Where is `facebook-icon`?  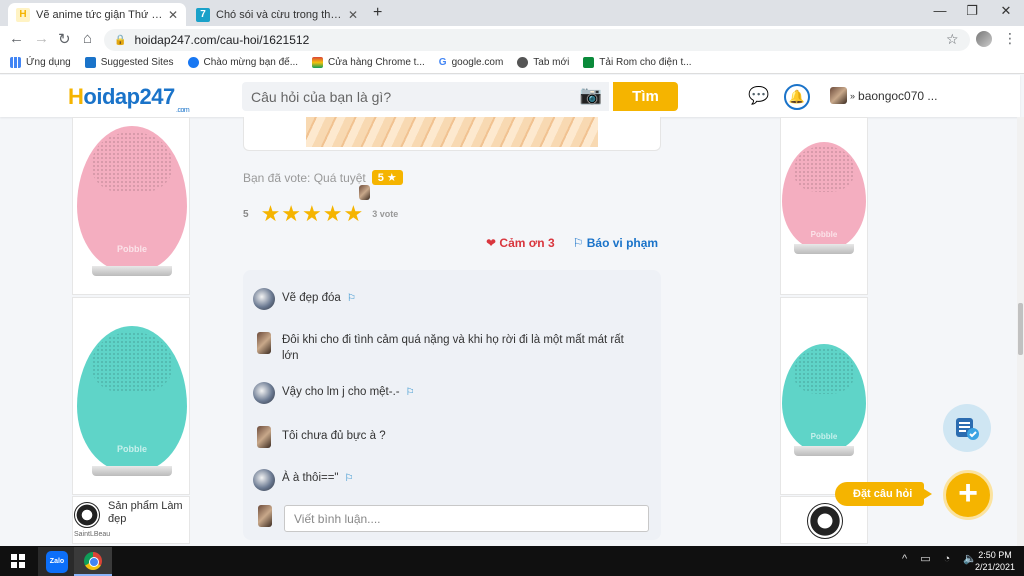 facebook-icon is located at coordinates (193, 62).